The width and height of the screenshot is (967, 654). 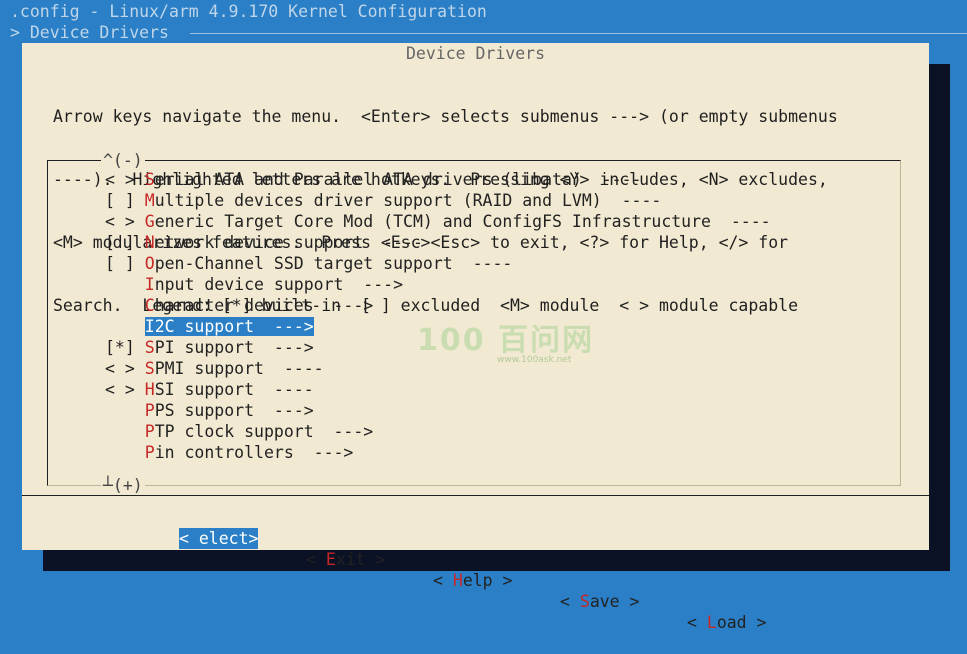 I want to click on menu-item: [ ] Open-Channel SSD target support ----, so click(x=438, y=263).